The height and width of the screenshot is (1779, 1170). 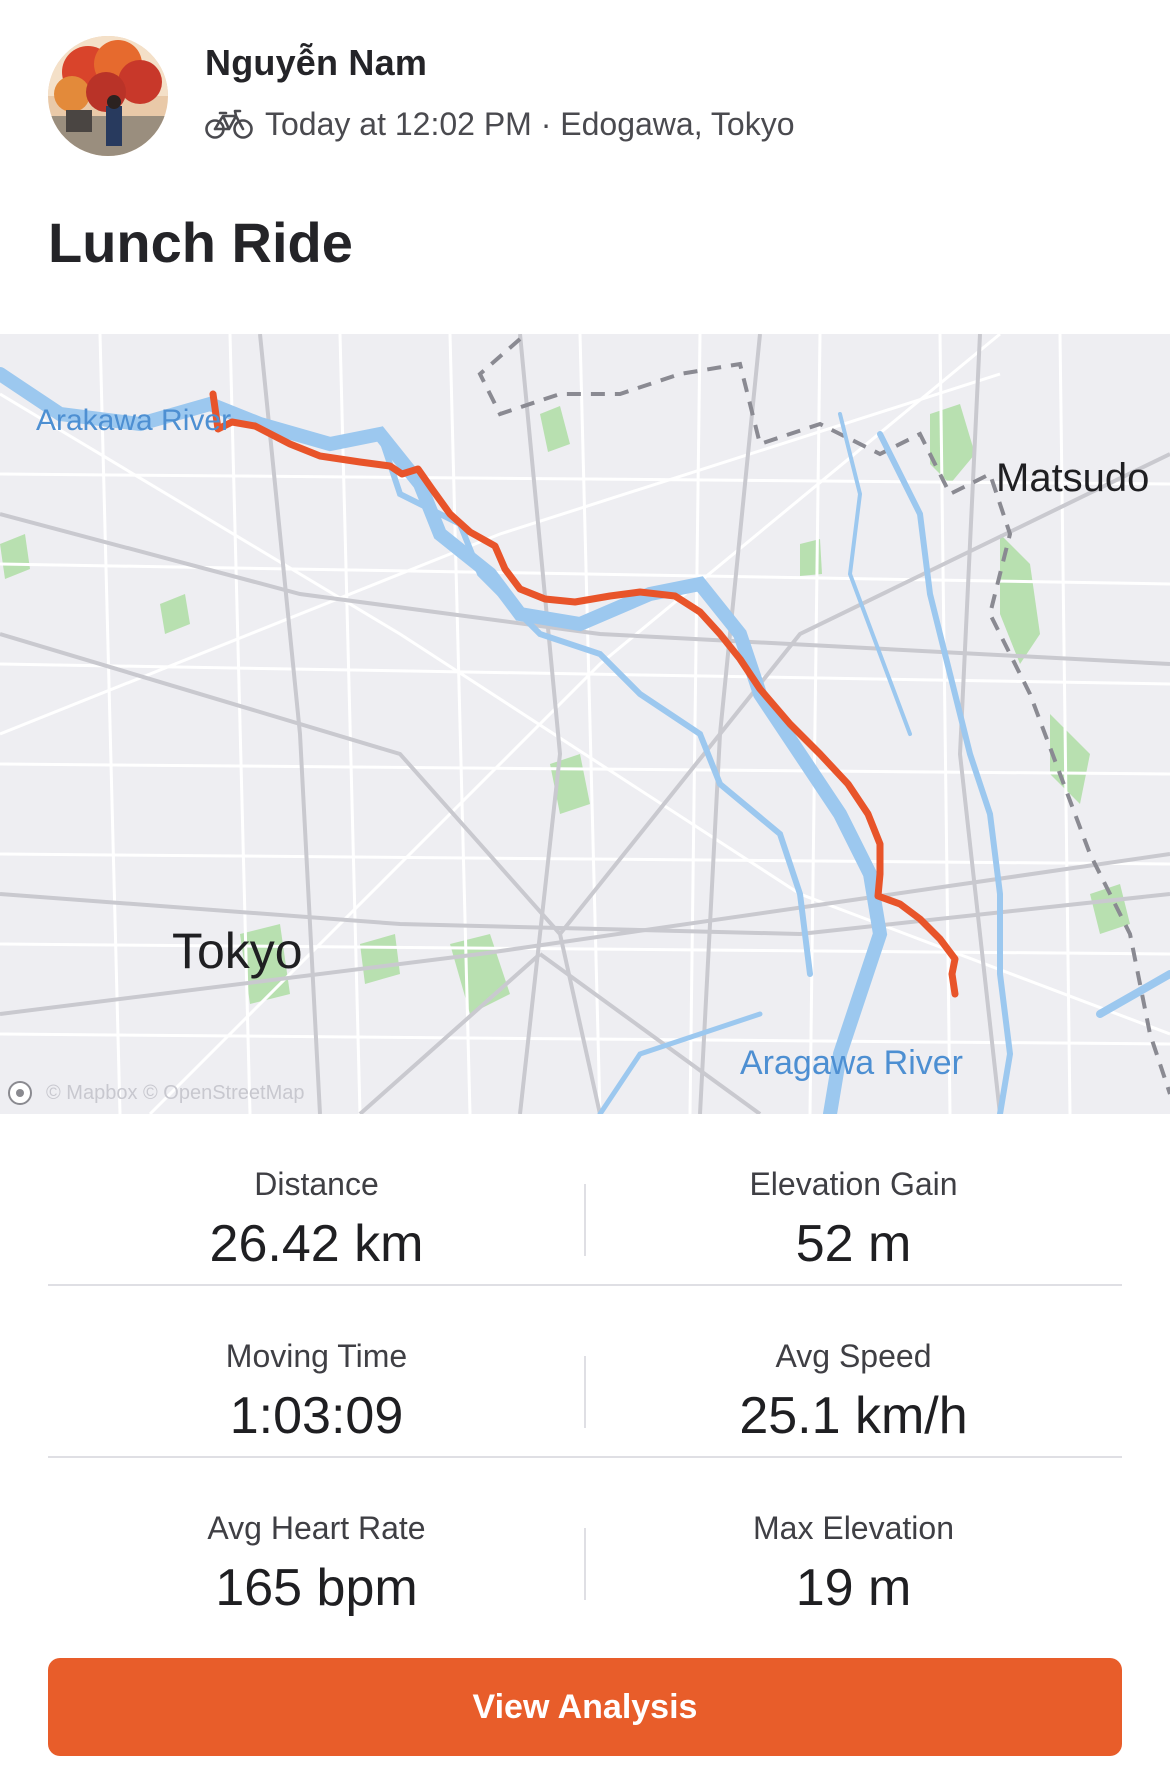 I want to click on map-label-matsudo: Matsudo, so click(x=1073, y=478).